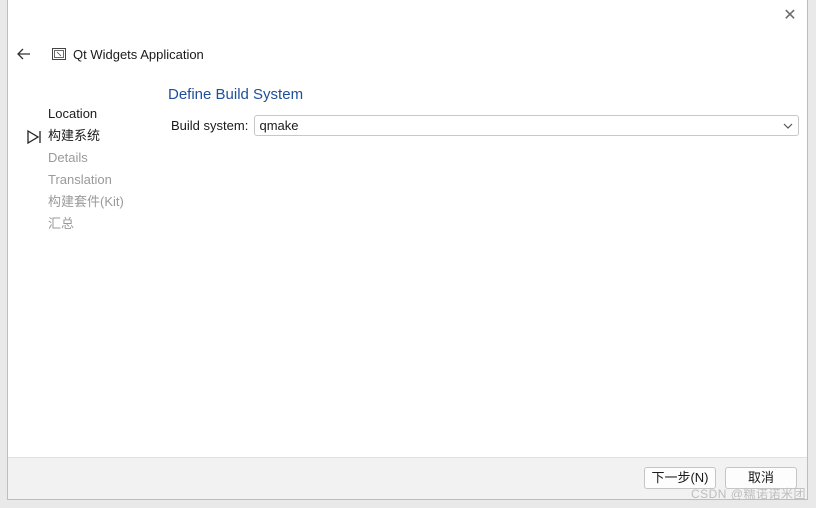  What do you see at coordinates (24, 54) in the screenshot?
I see `arrow-left-icon` at bounding box center [24, 54].